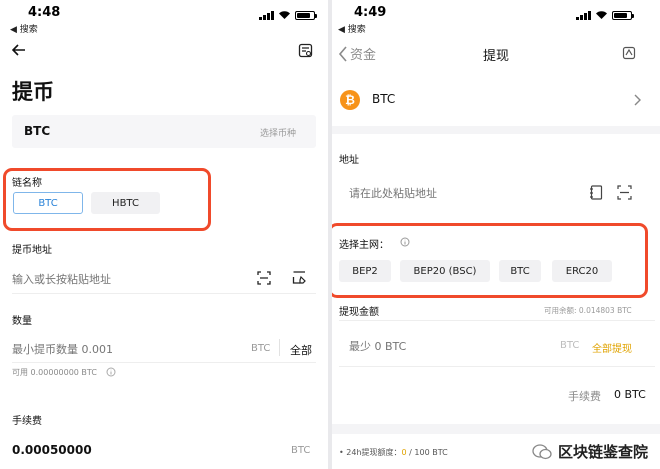  Describe the element at coordinates (495, 56) in the screenshot. I see `nav-title: 提现` at that location.